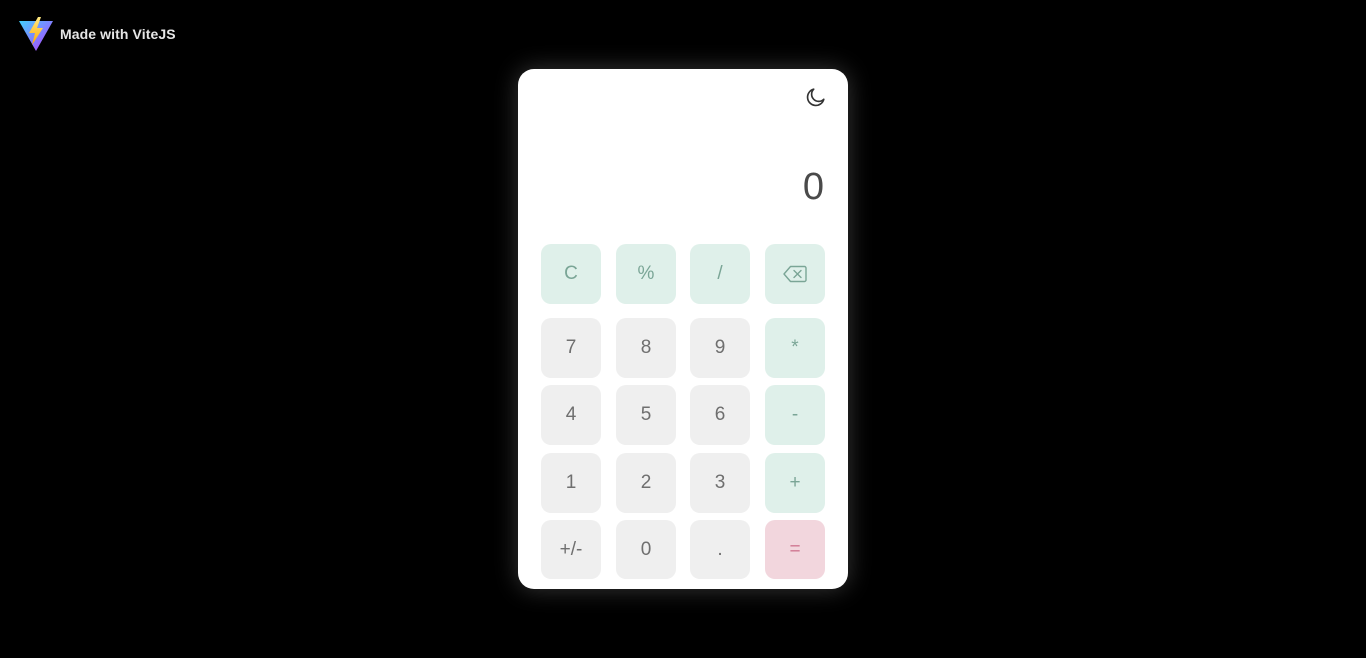 The image size is (1366, 658). What do you see at coordinates (720, 549) in the screenshot?
I see `decimal-button: .` at bounding box center [720, 549].